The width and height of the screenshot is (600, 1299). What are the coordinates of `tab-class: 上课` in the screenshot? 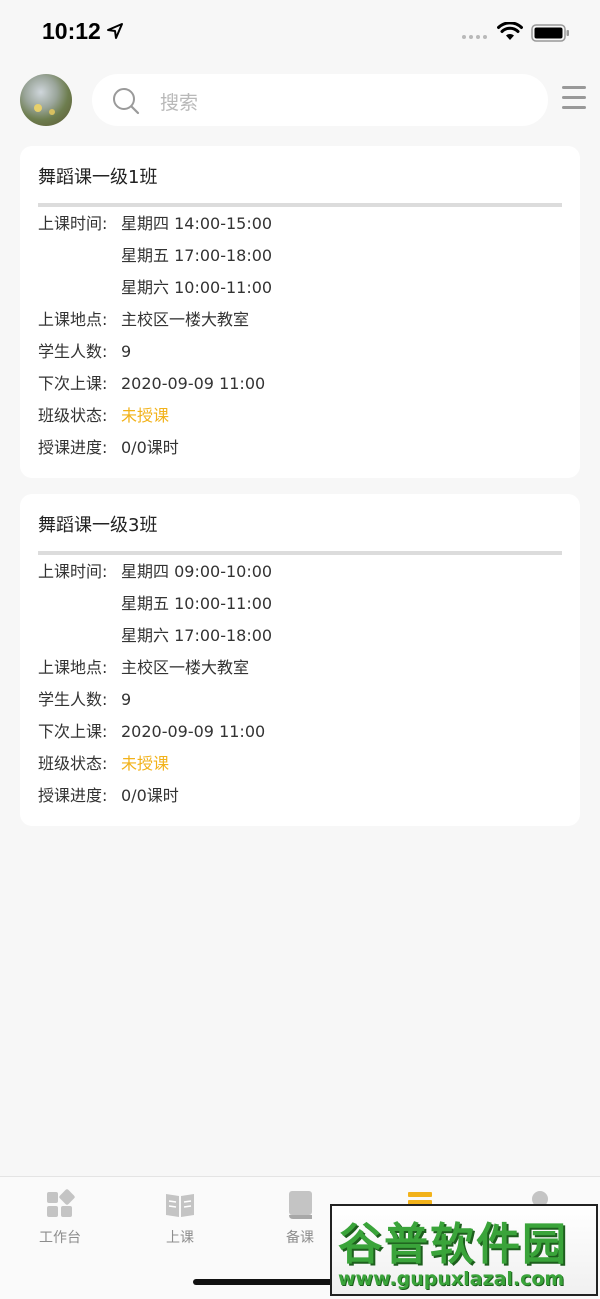 It's located at (180, 1218).